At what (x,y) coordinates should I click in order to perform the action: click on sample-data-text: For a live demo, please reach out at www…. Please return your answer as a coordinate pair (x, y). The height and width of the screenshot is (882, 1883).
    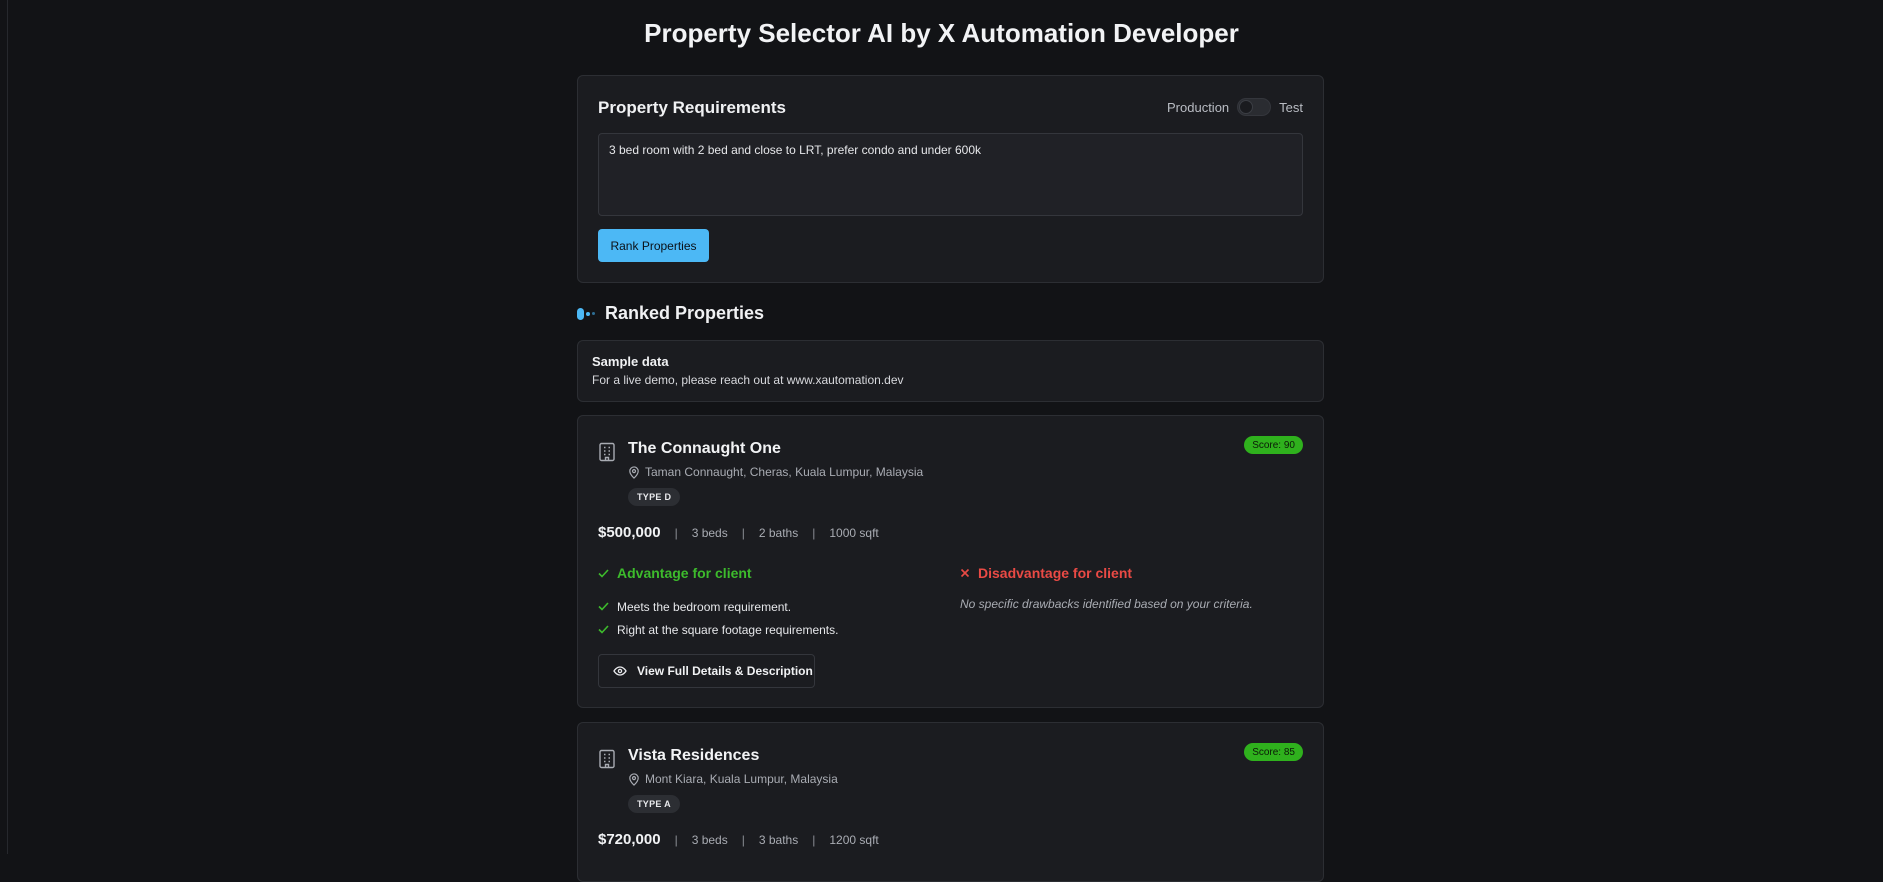
    Looking at the image, I should click on (748, 380).